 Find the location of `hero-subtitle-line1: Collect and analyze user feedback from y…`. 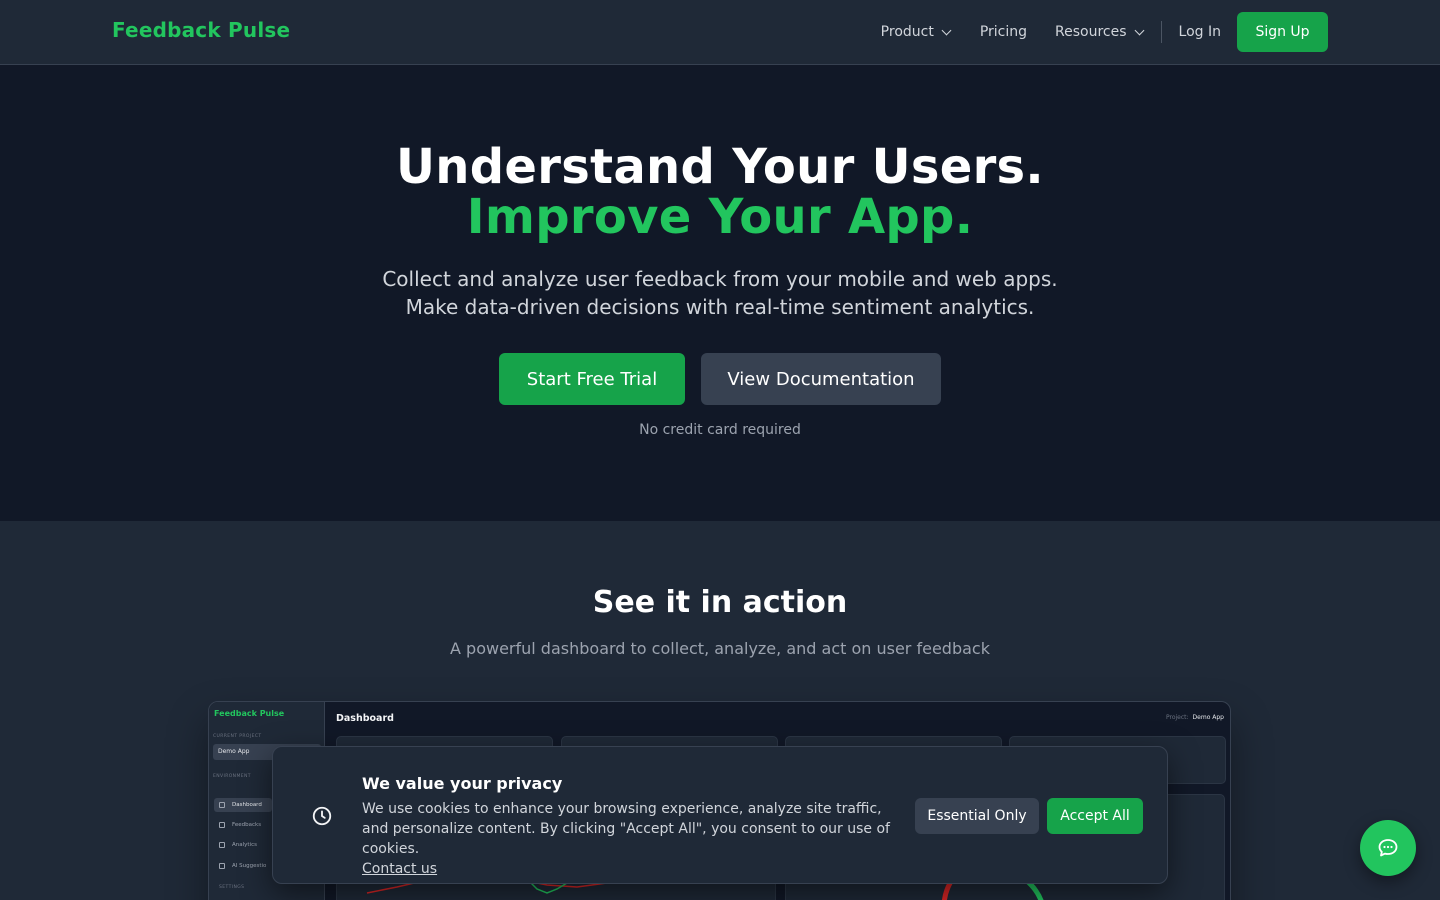

hero-subtitle-line1: Collect and analyze user feedback from y… is located at coordinates (720, 279).